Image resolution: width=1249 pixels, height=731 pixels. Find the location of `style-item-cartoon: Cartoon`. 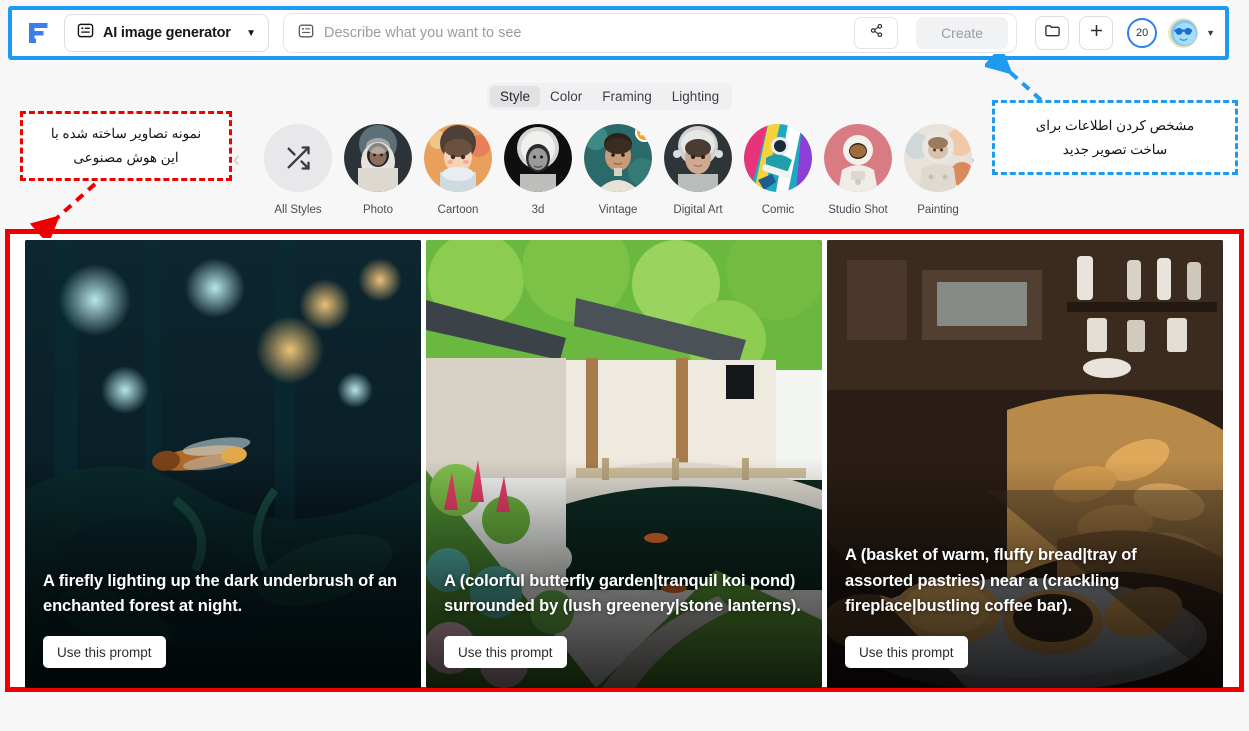

style-item-cartoon: Cartoon is located at coordinates (458, 170).